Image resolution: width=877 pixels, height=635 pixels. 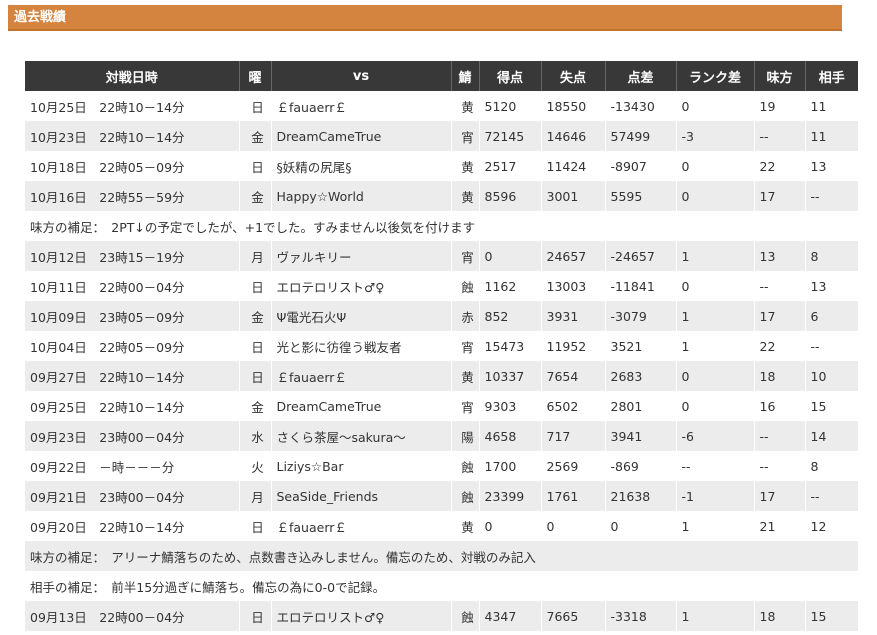 What do you see at coordinates (831, 76) in the screenshot?
I see `col-header-opponent: 相手` at bounding box center [831, 76].